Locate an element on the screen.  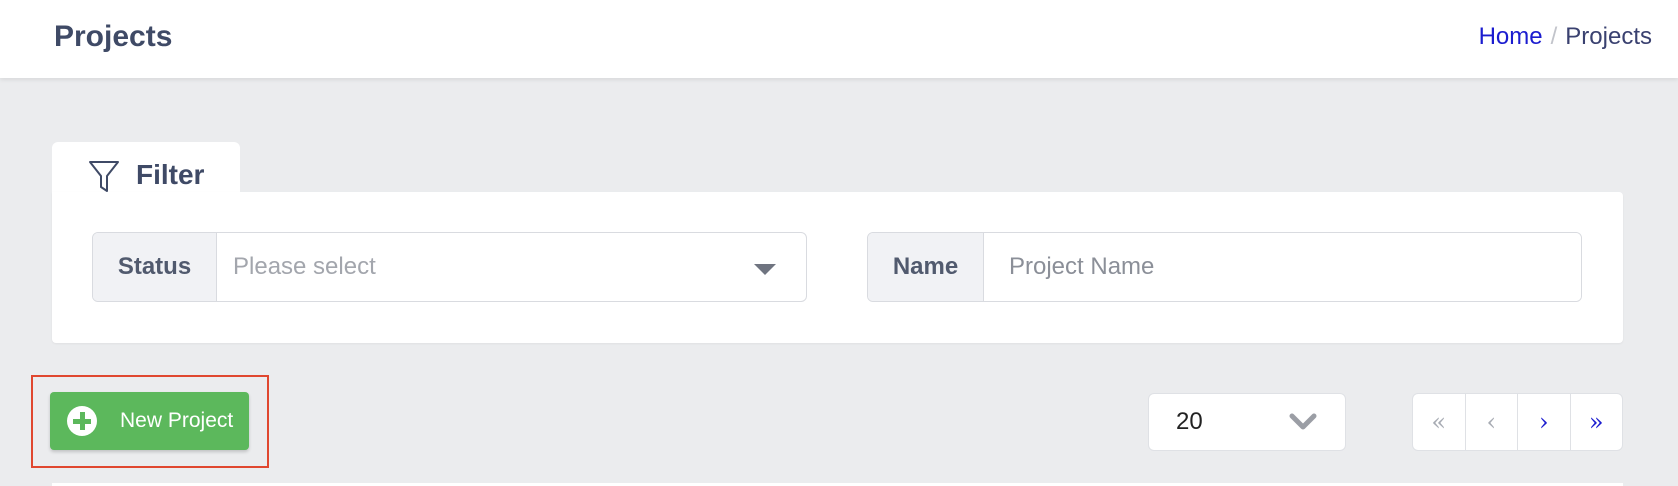
previous-page-button: ‹ is located at coordinates (1492, 422).